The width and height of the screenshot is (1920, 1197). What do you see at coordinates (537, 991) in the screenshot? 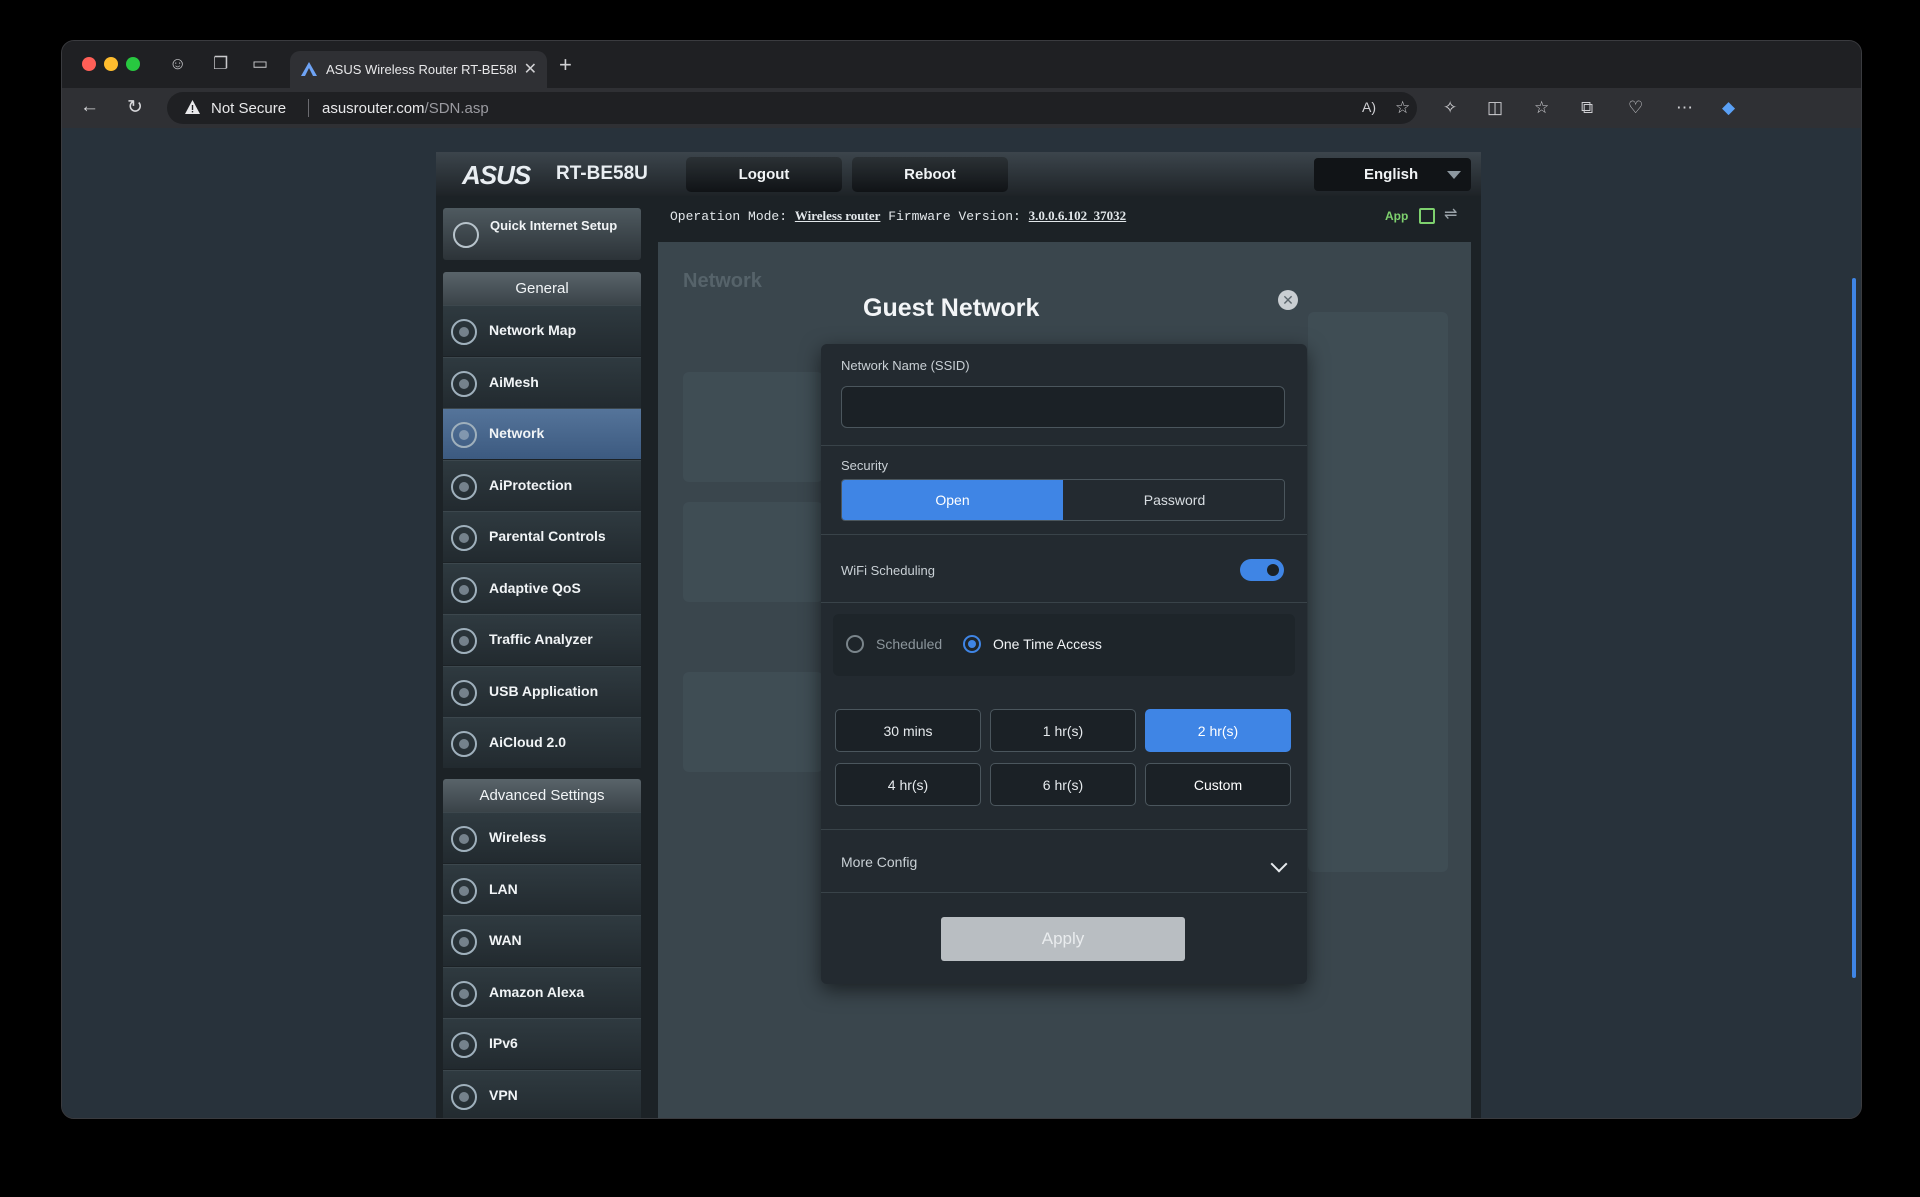
I see `sidebar-item-label: Amazon Alexa` at bounding box center [537, 991].